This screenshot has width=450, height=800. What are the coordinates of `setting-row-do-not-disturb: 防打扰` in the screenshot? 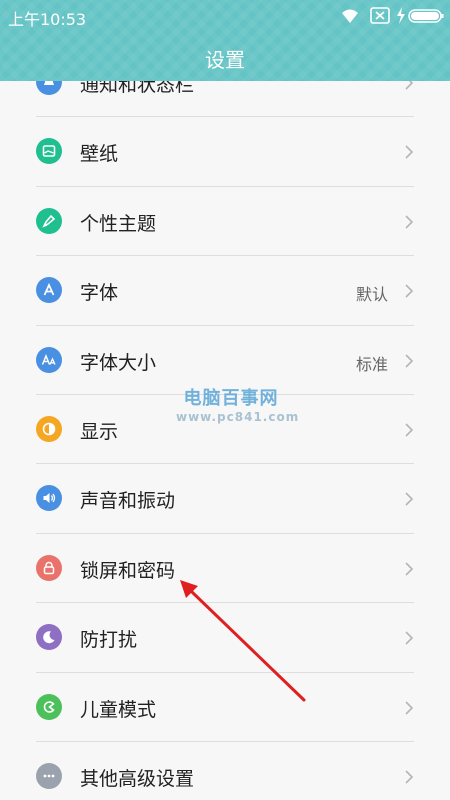 It's located at (225, 638).